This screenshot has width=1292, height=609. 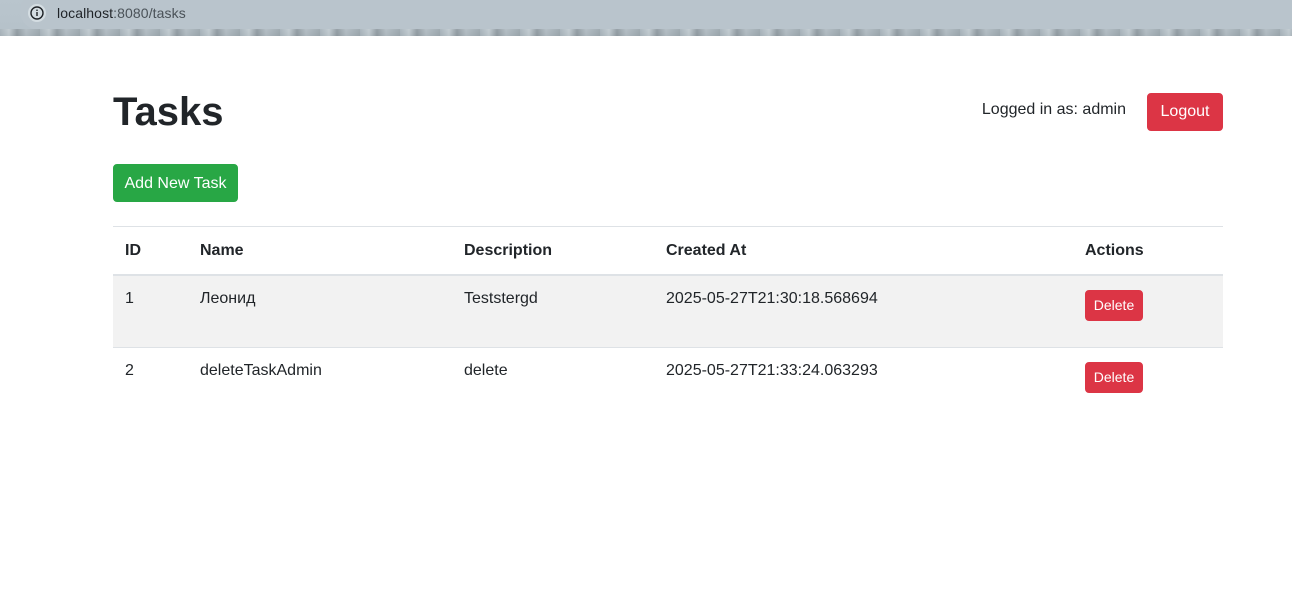 I want to click on table-header: ID Name Description Created At Actions, so click(x=668, y=251).